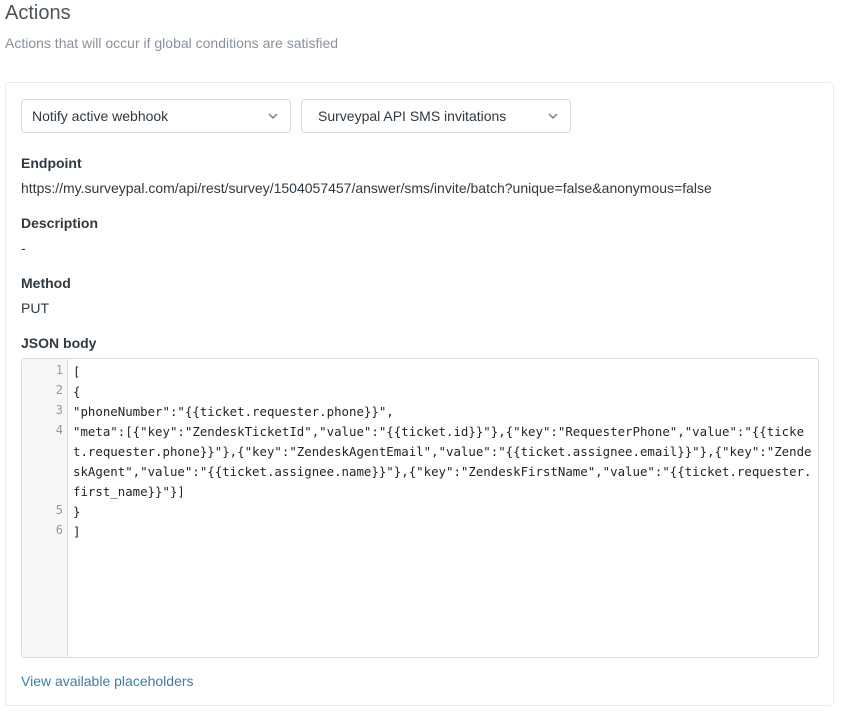 The height and width of the screenshot is (717, 842). I want to click on code-line: [, so click(77, 371).